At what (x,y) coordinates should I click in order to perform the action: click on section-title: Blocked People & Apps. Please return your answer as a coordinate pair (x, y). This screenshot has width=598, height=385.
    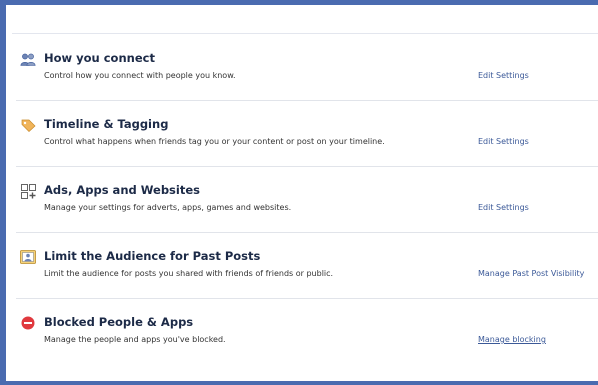
    Looking at the image, I should click on (119, 322).